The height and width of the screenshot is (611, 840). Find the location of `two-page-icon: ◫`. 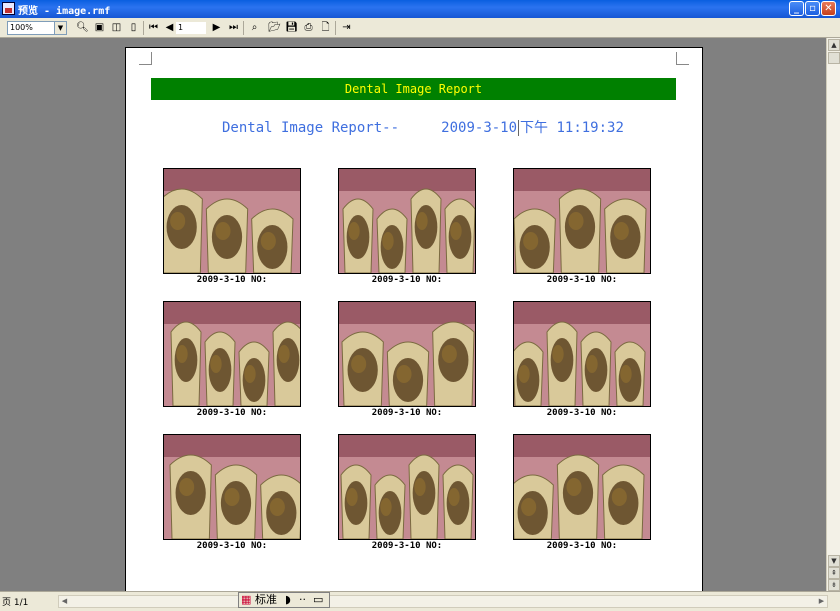

two-page-icon: ◫ is located at coordinates (116, 27).